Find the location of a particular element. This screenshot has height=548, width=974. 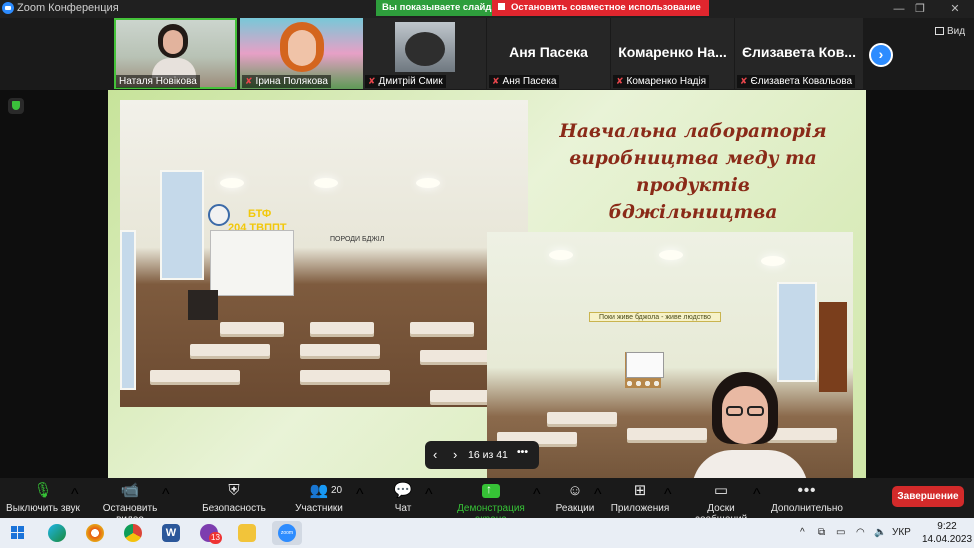

whiteboards-options-chevron-icon: ^ is located at coordinates (757, 495).